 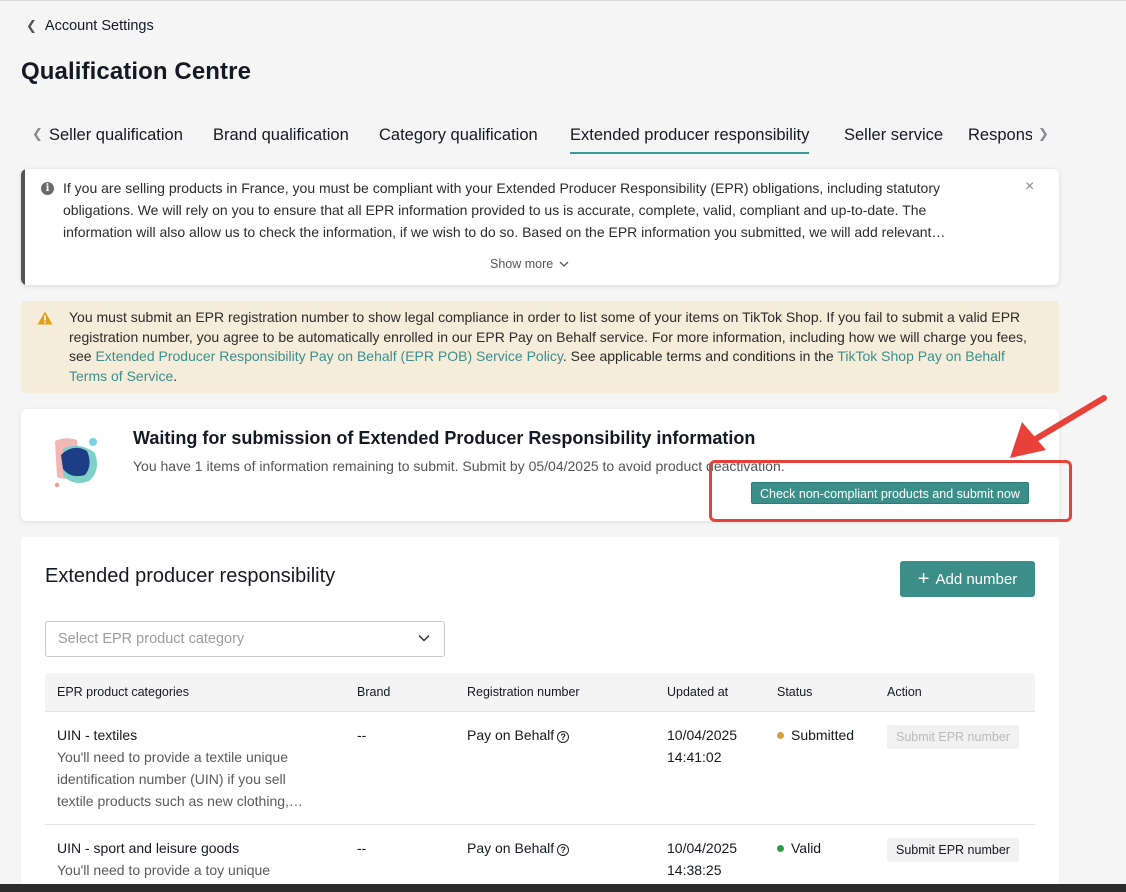 I want to click on notice-accent-bar, so click(x=23, y=227).